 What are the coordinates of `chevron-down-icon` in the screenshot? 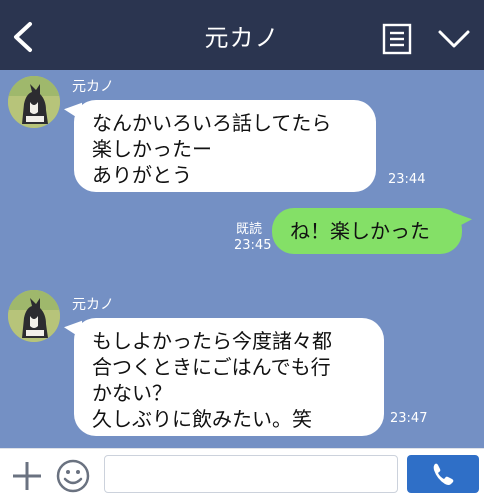 It's located at (454, 39).